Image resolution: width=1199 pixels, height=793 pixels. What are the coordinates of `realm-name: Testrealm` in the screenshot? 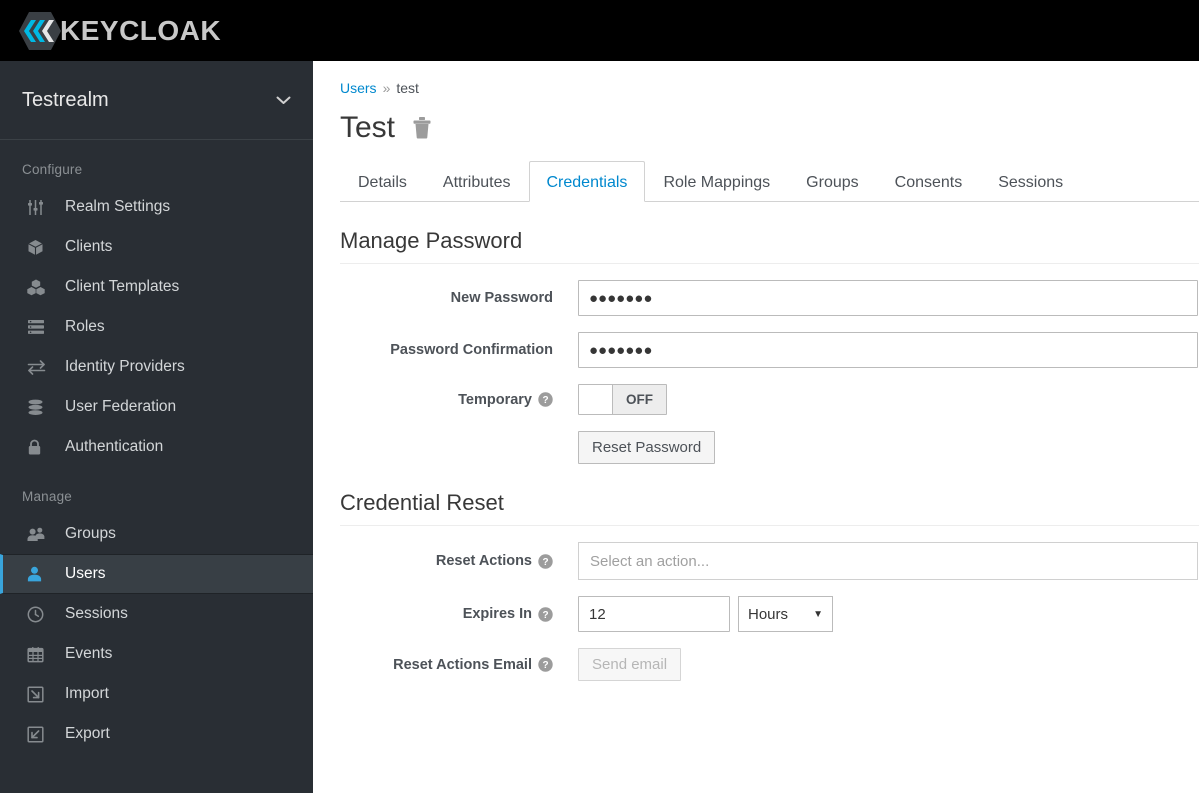 It's located at (65, 99).